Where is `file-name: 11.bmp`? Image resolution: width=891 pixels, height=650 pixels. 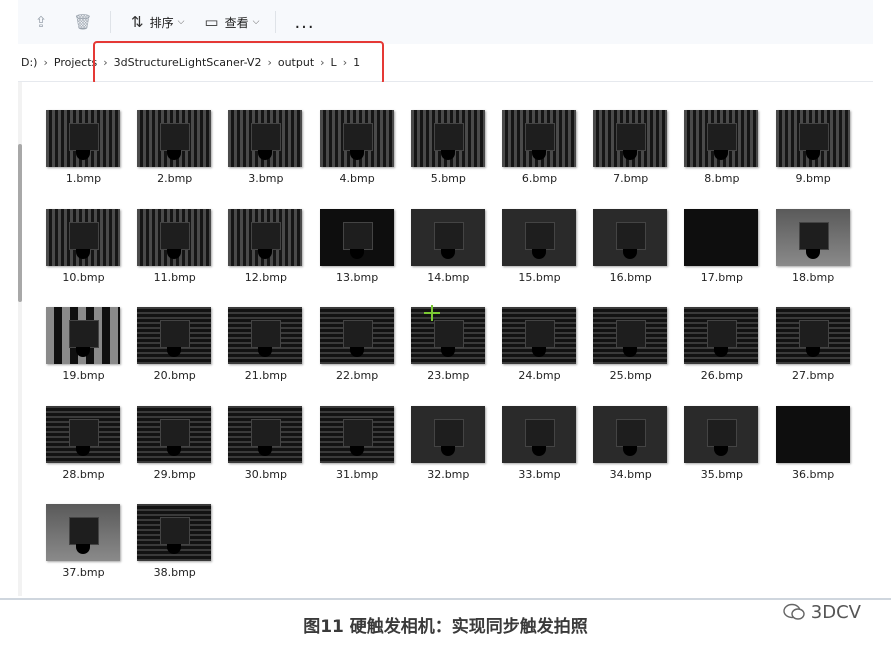
file-name: 11.bmp is located at coordinates (174, 277).